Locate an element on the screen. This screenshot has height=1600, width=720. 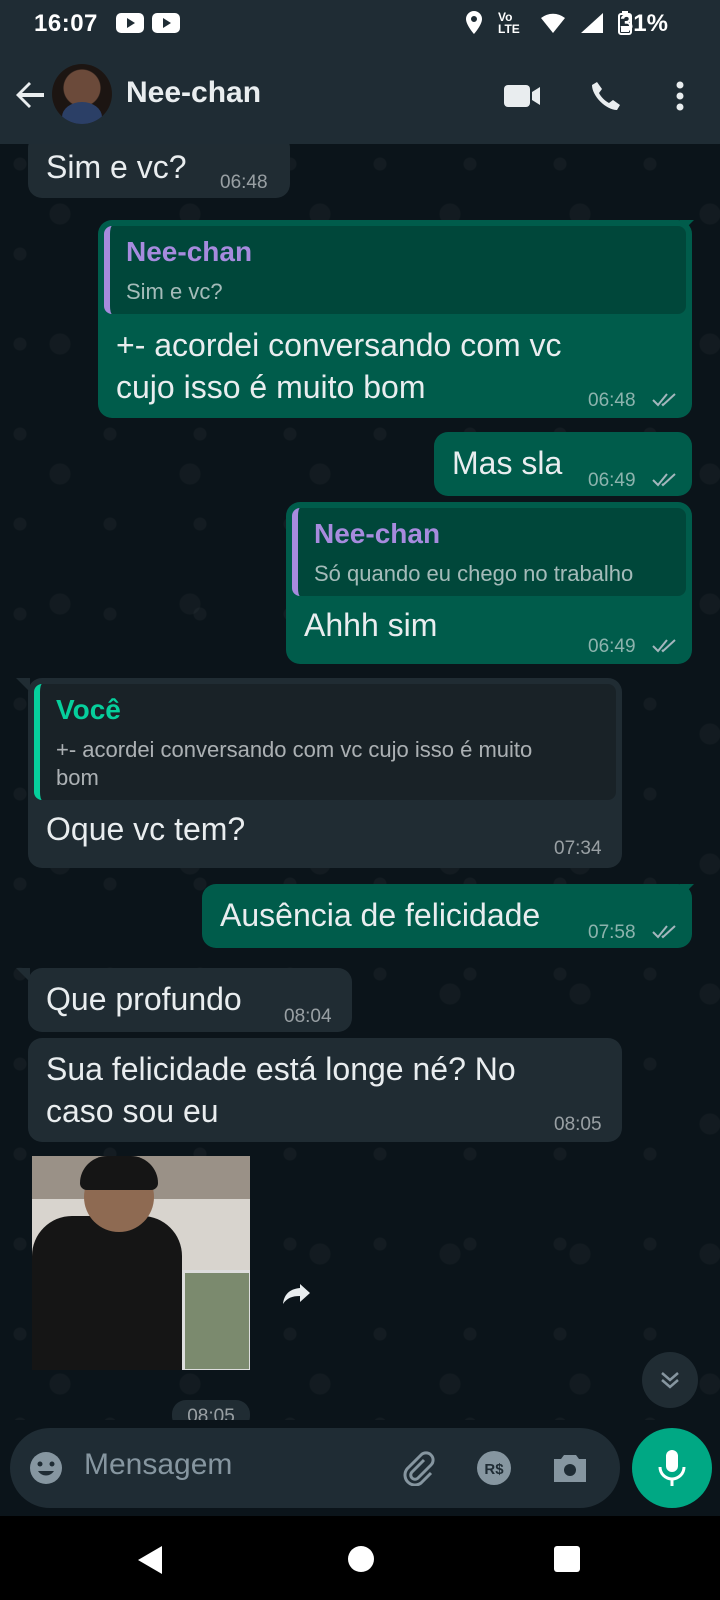
forward-icon is located at coordinates (296, 1294).